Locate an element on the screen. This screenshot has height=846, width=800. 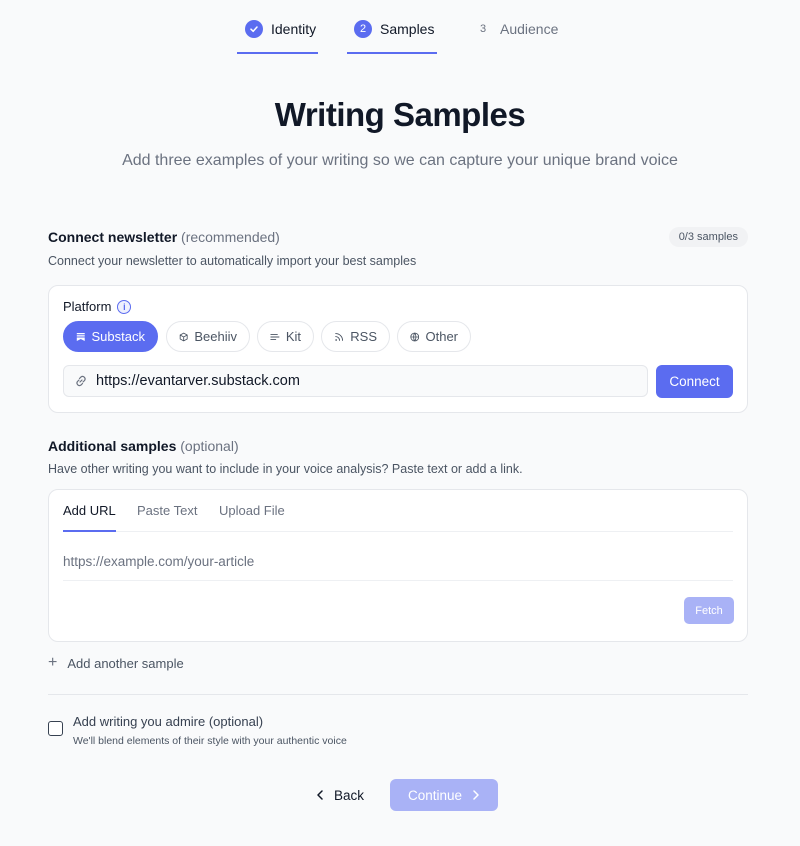
step-number: 2 is located at coordinates (363, 29).